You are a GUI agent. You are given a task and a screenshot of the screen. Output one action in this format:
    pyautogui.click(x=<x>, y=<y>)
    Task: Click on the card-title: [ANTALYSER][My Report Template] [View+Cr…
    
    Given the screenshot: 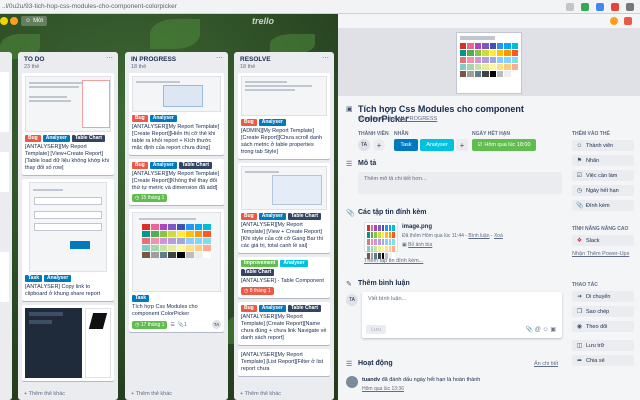 What is the action you would take?
    pyautogui.click(x=67, y=157)
    